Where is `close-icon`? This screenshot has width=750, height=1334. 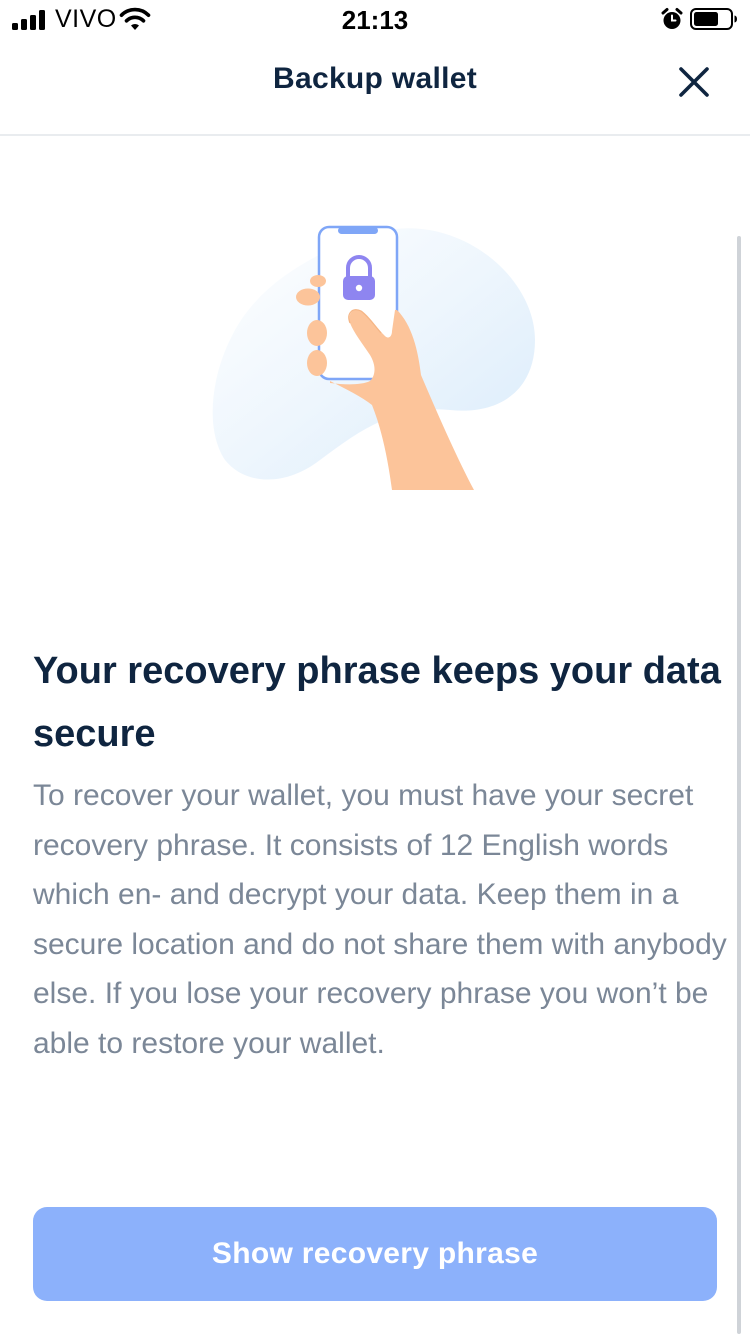
close-icon is located at coordinates (694, 82).